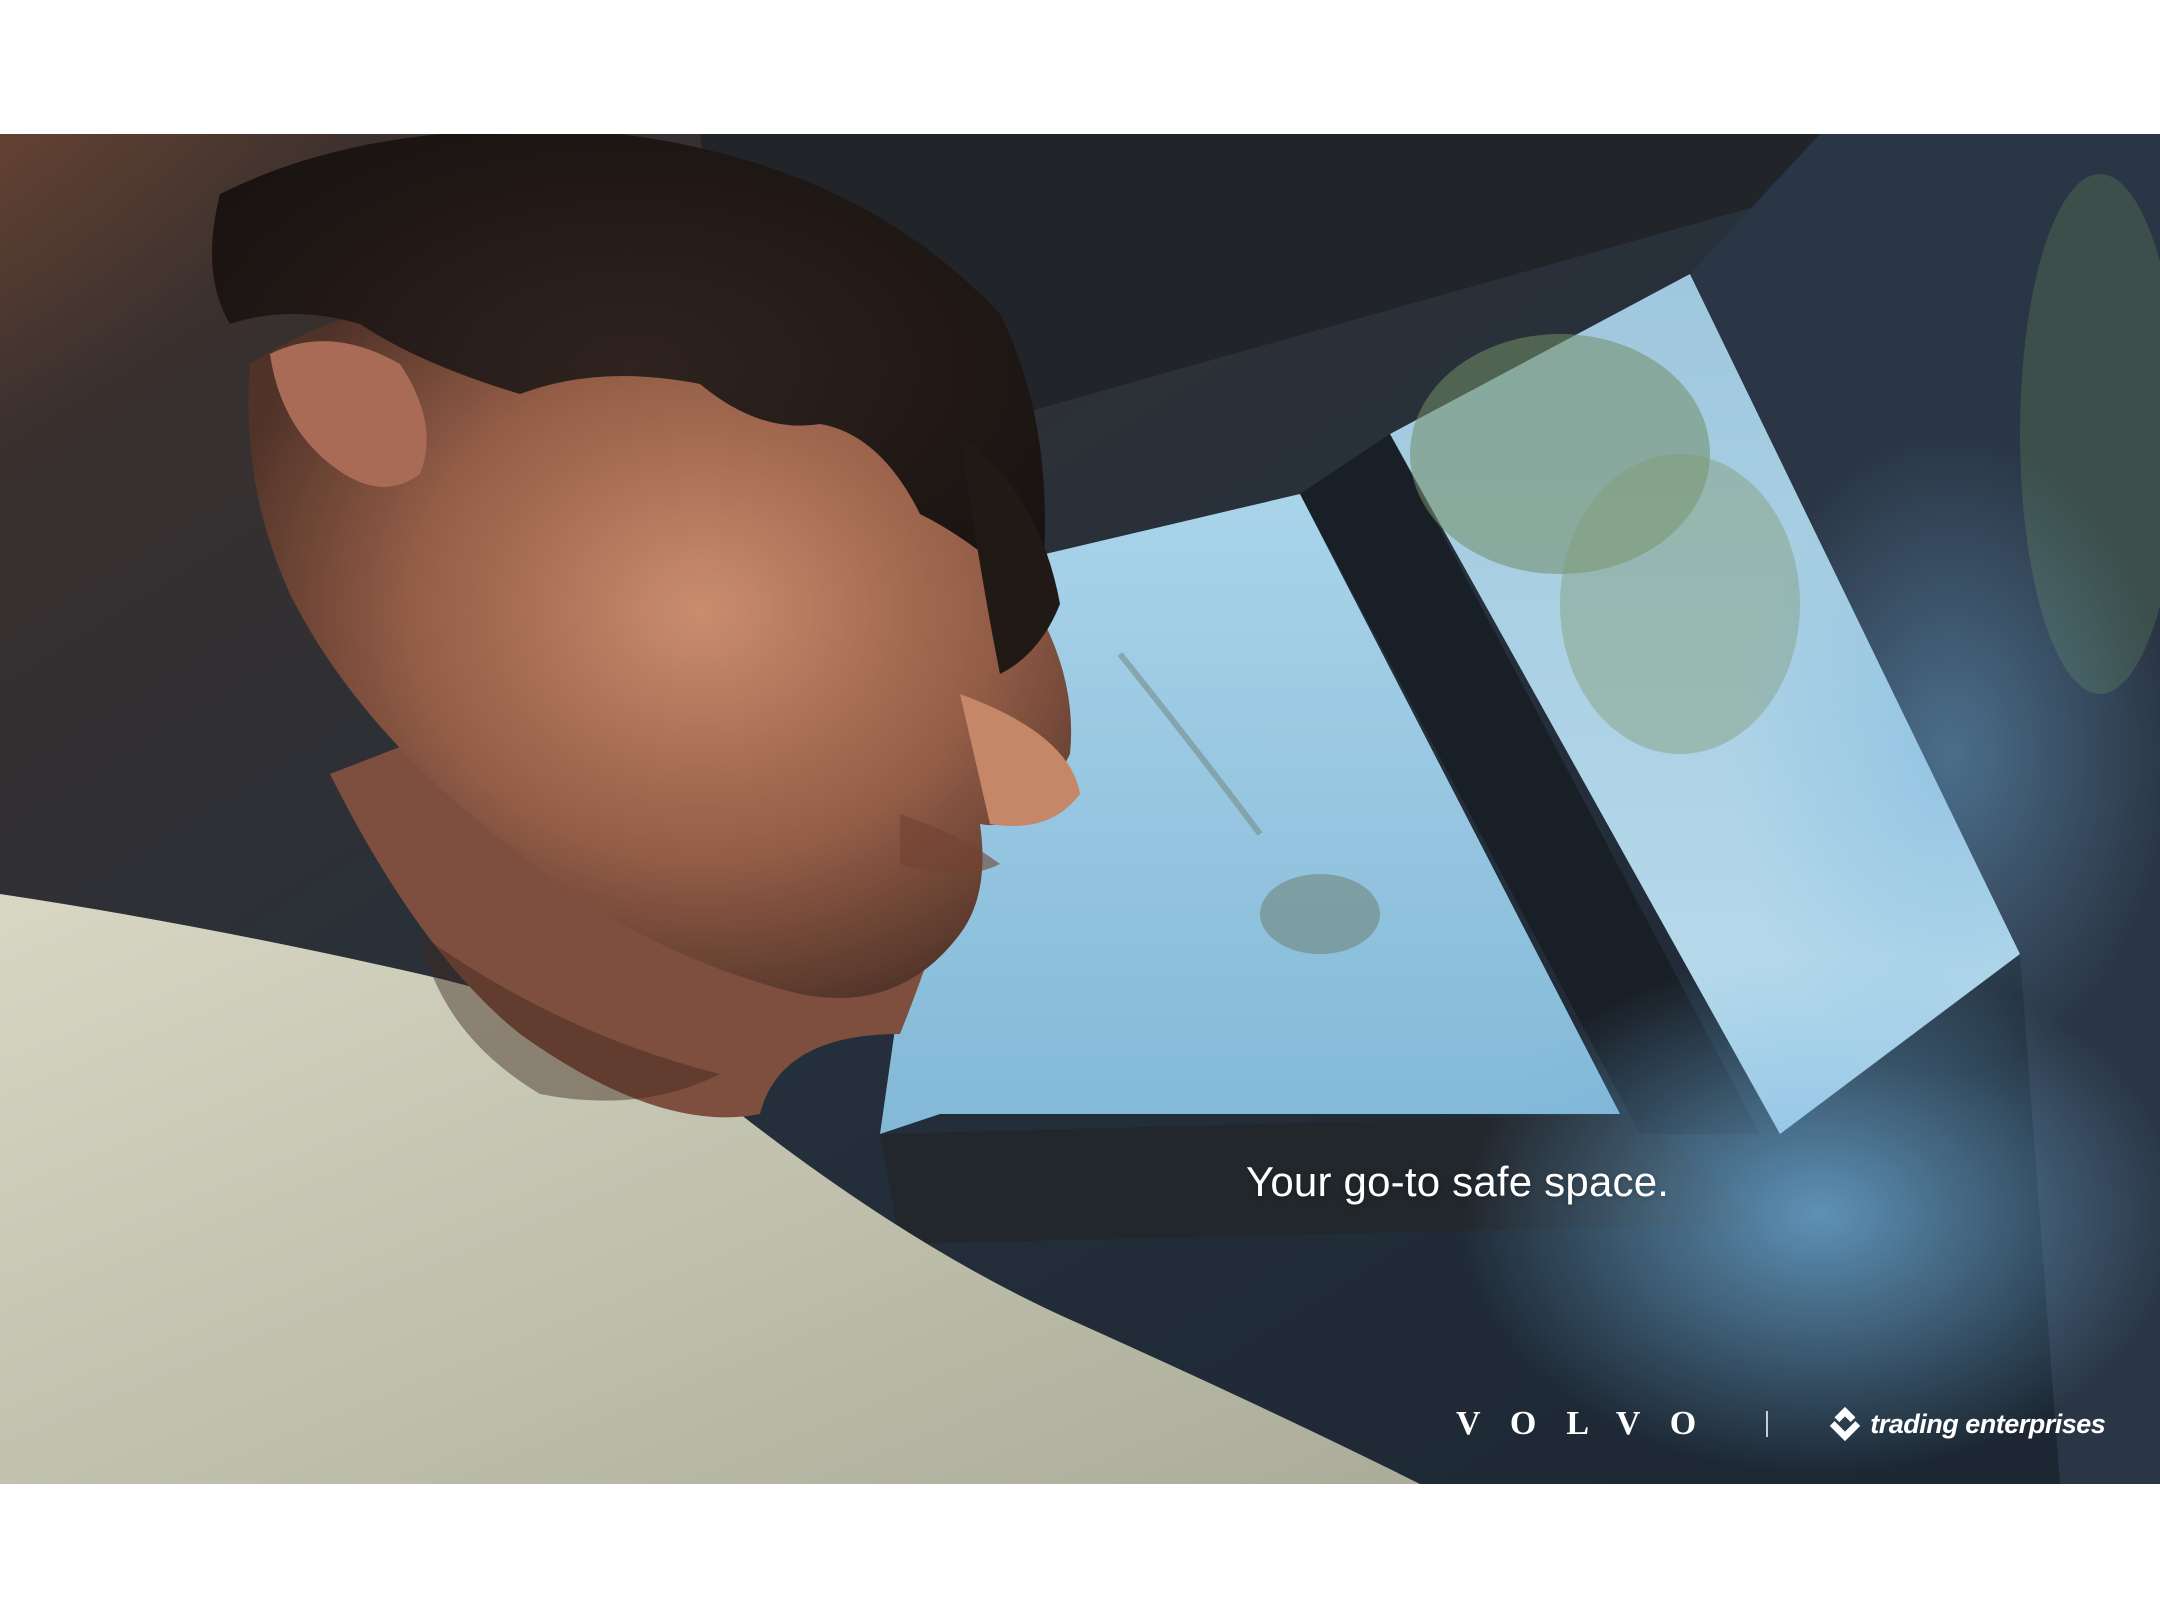 Image resolution: width=2160 pixels, height=1620 pixels. Describe the element at coordinates (1988, 1423) in the screenshot. I see `trading-enterprises-wordmark: trading enterprises` at that location.